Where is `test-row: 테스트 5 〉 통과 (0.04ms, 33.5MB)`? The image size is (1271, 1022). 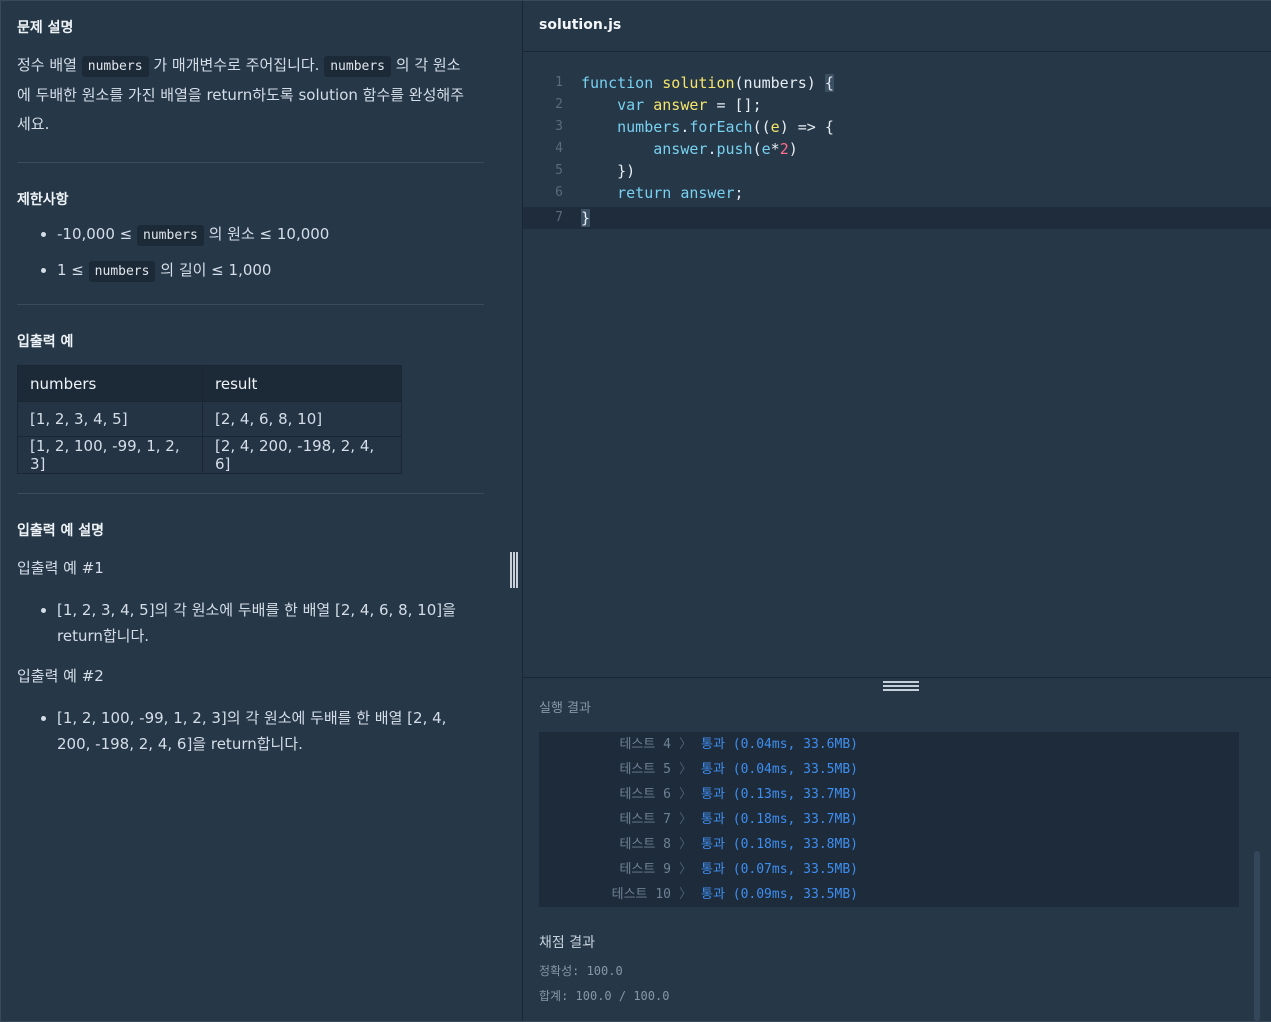 test-row: 테스트 5 〉 통과 (0.04ms, 33.5MB) is located at coordinates (889, 769).